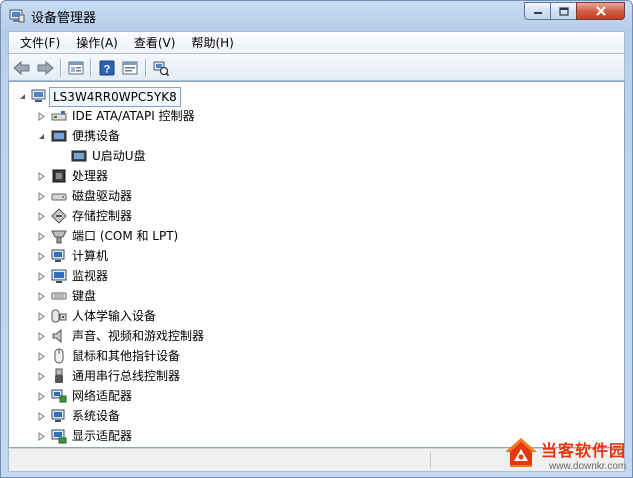 This screenshot has height=478, width=633. I want to click on disk-drive-icon, so click(59, 197).